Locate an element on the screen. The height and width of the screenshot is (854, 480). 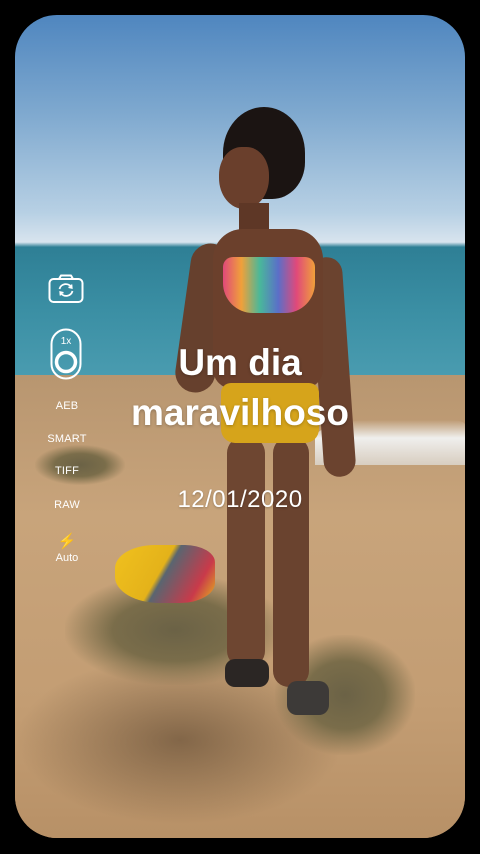
tiff-option: TIFF is located at coordinates (67, 471).